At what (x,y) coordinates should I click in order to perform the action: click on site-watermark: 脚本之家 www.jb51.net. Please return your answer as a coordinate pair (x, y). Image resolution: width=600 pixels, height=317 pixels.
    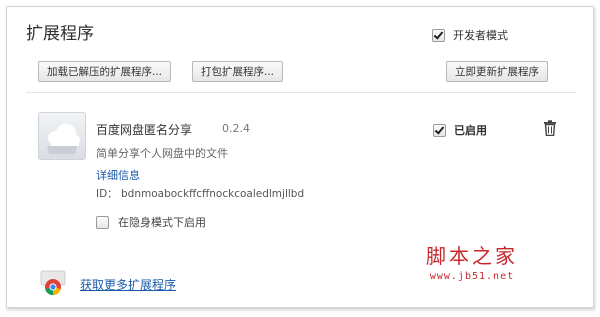
    Looking at the image, I should click on (472, 261).